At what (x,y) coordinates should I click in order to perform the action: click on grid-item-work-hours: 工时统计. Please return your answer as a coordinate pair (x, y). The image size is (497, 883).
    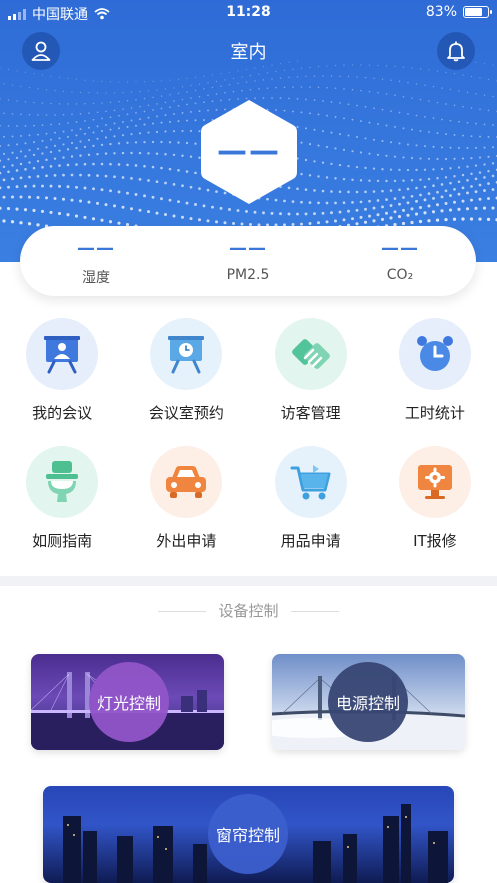
    Looking at the image, I should click on (435, 382).